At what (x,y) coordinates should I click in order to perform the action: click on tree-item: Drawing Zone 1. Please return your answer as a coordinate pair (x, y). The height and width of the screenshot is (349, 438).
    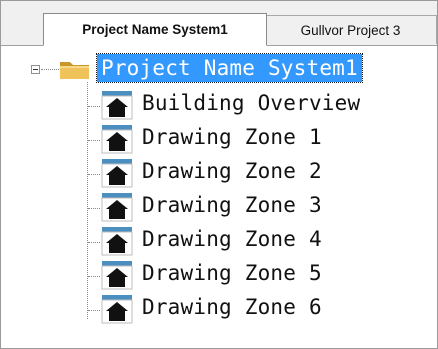
    Looking at the image, I should click on (219, 137).